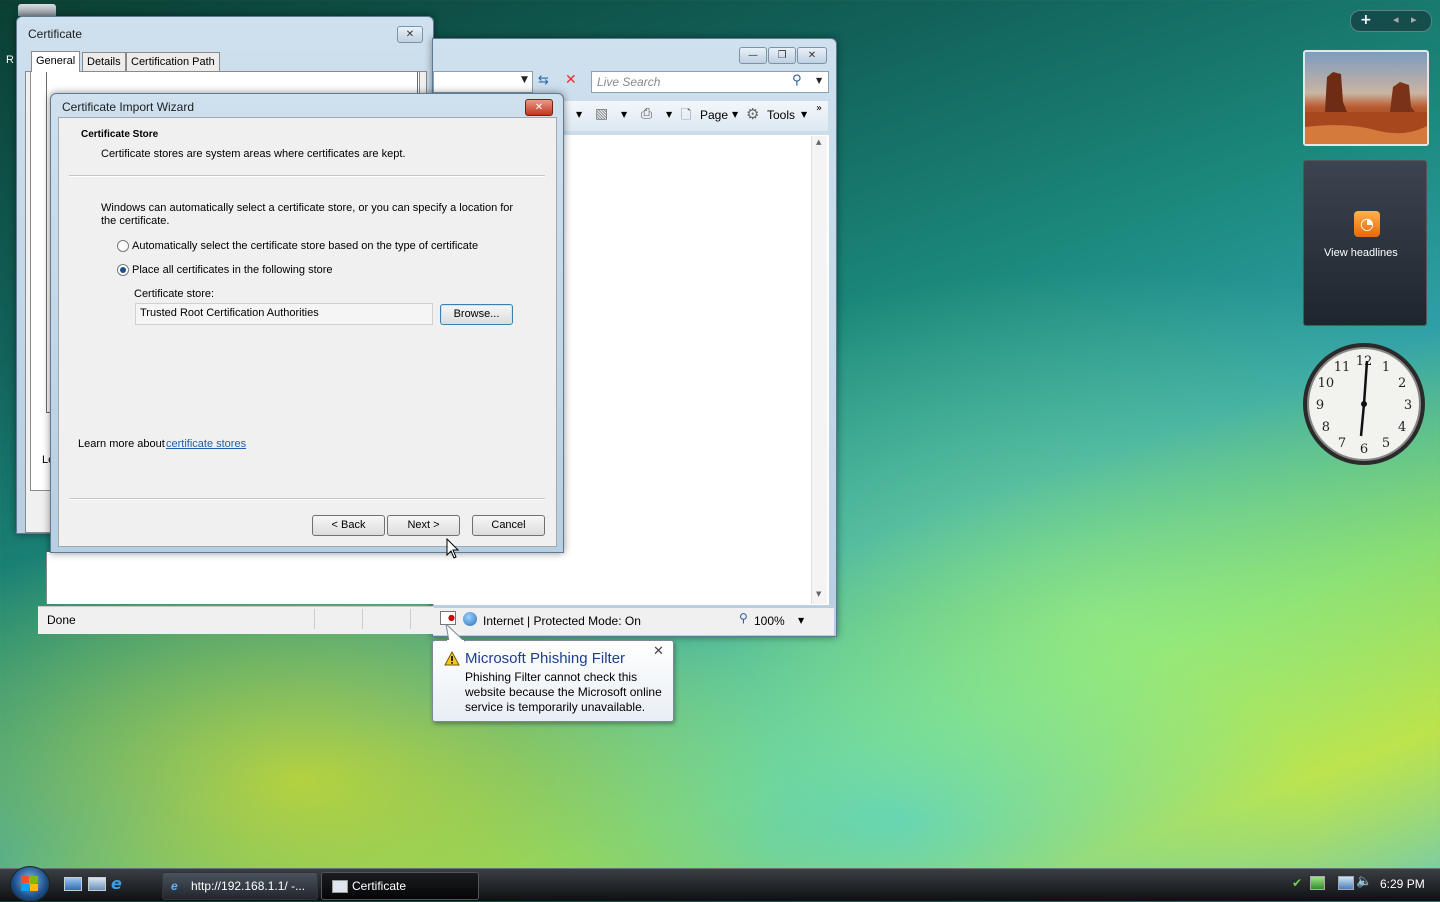  What do you see at coordinates (801, 620) in the screenshot?
I see `zoom-dropdown-icon: ▼` at bounding box center [801, 620].